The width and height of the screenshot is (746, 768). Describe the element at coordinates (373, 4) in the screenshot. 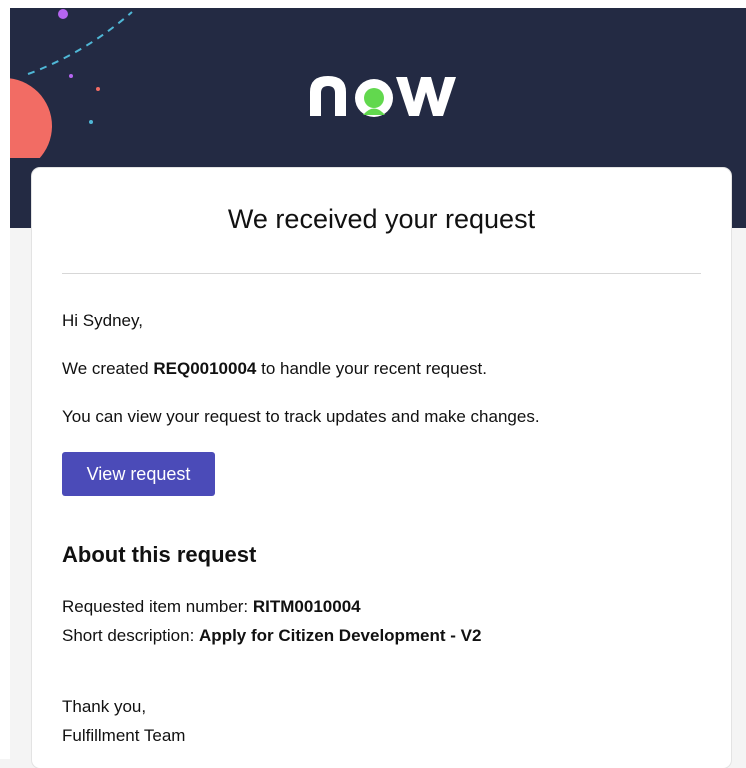

I see `top-border` at that location.